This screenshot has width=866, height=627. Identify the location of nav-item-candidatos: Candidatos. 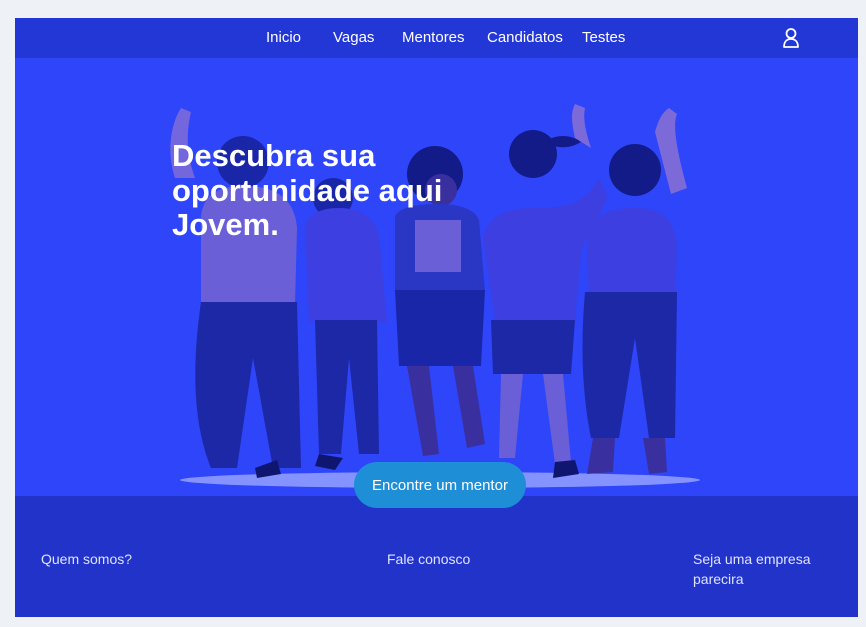
(525, 37).